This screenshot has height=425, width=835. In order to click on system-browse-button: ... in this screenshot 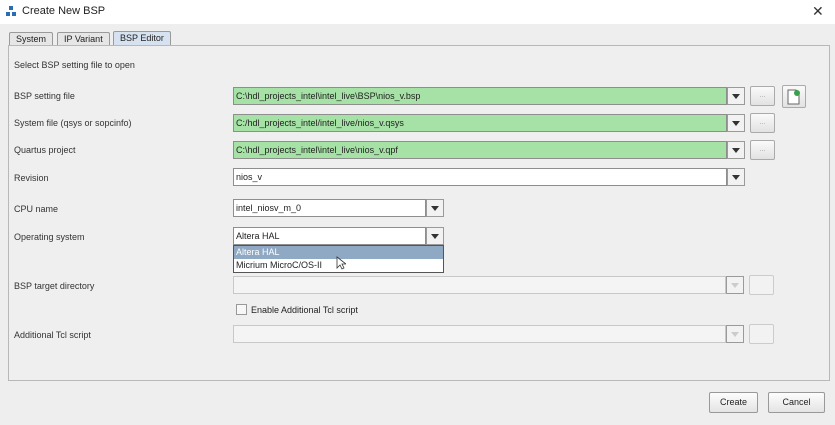, I will do `click(762, 123)`.